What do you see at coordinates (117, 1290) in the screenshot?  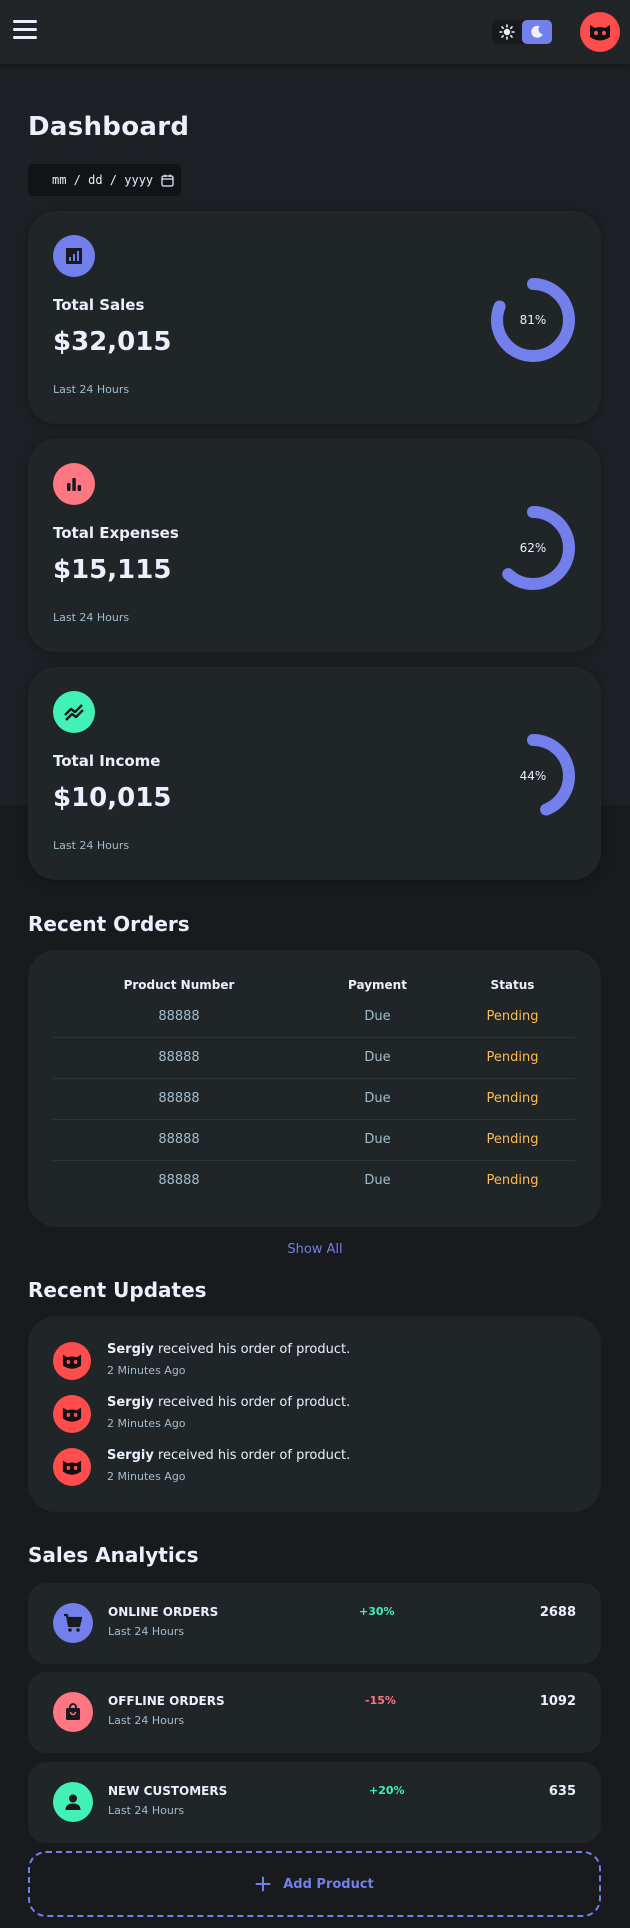 I see `recent-updates-title: Recent Updates` at bounding box center [117, 1290].